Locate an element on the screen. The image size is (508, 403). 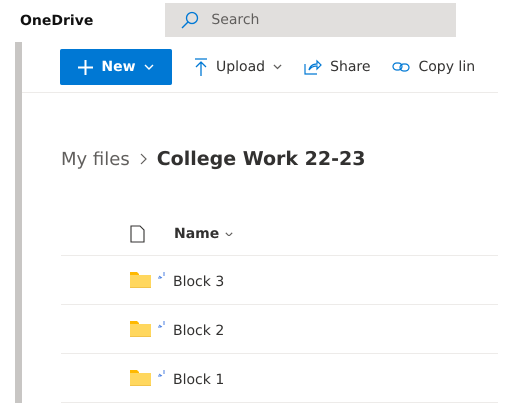
breadcrumb-item: College Work 22-23 is located at coordinates (261, 159).